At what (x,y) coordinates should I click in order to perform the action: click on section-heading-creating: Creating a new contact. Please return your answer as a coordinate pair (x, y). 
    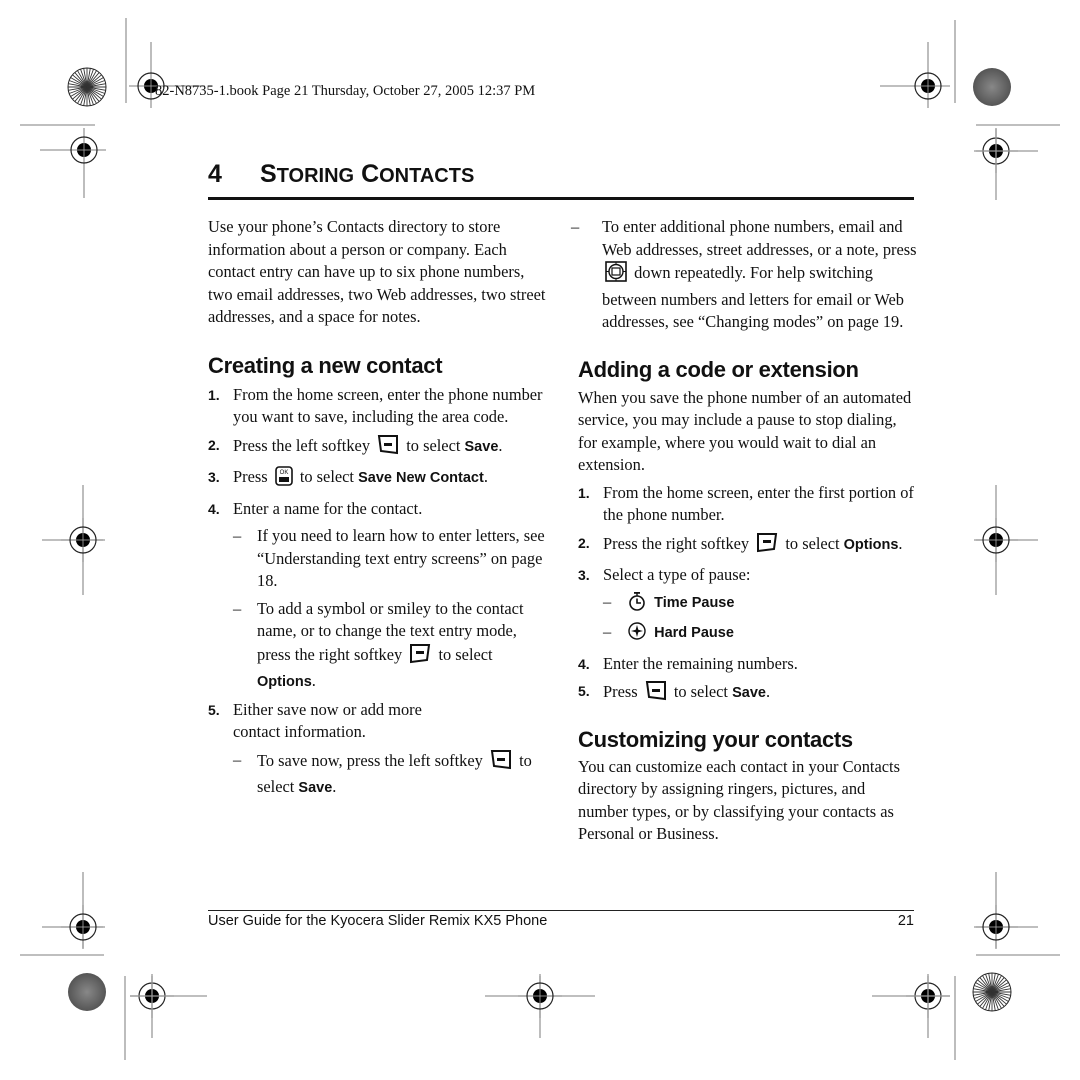
    Looking at the image, I should click on (325, 365).